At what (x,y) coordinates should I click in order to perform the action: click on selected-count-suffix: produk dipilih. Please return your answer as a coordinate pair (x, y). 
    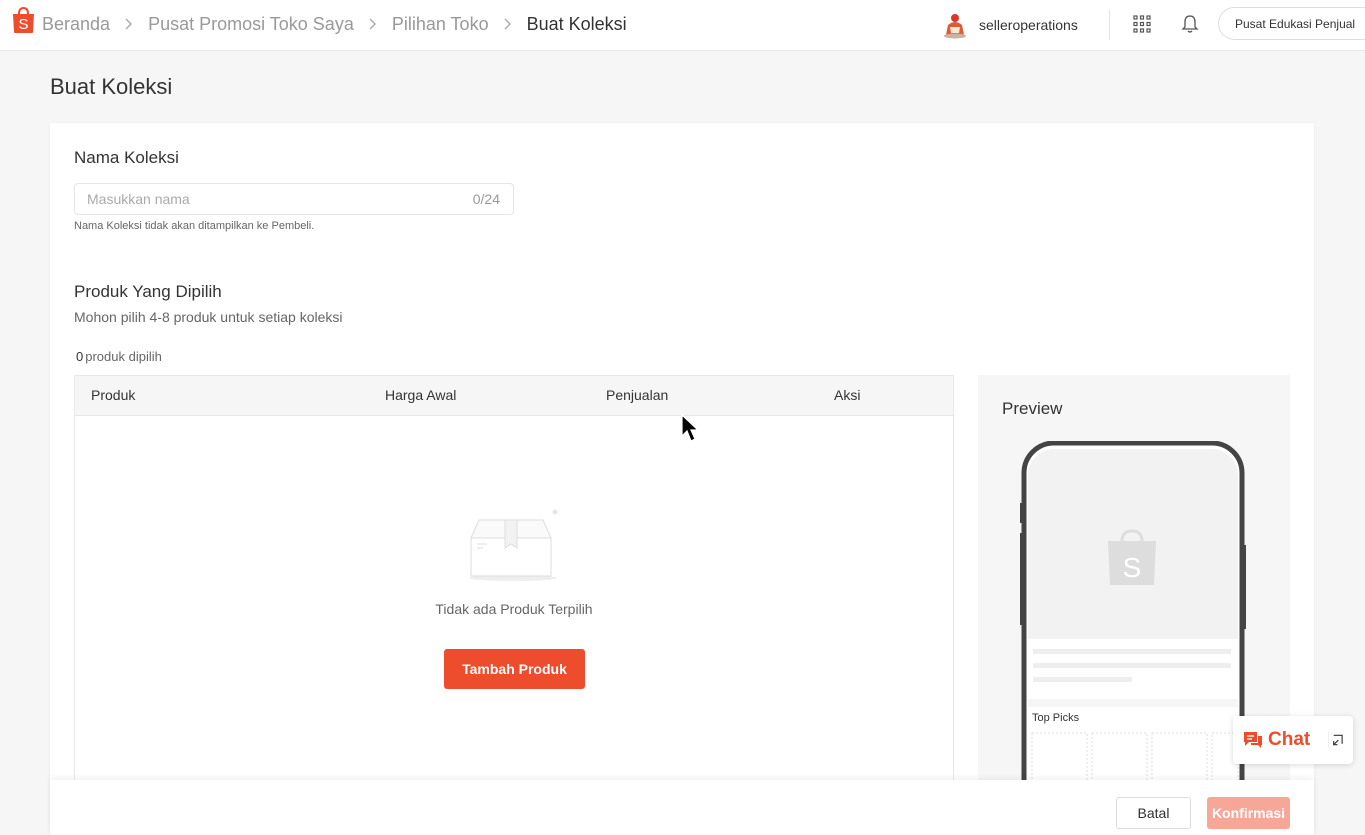
    Looking at the image, I should click on (123, 356).